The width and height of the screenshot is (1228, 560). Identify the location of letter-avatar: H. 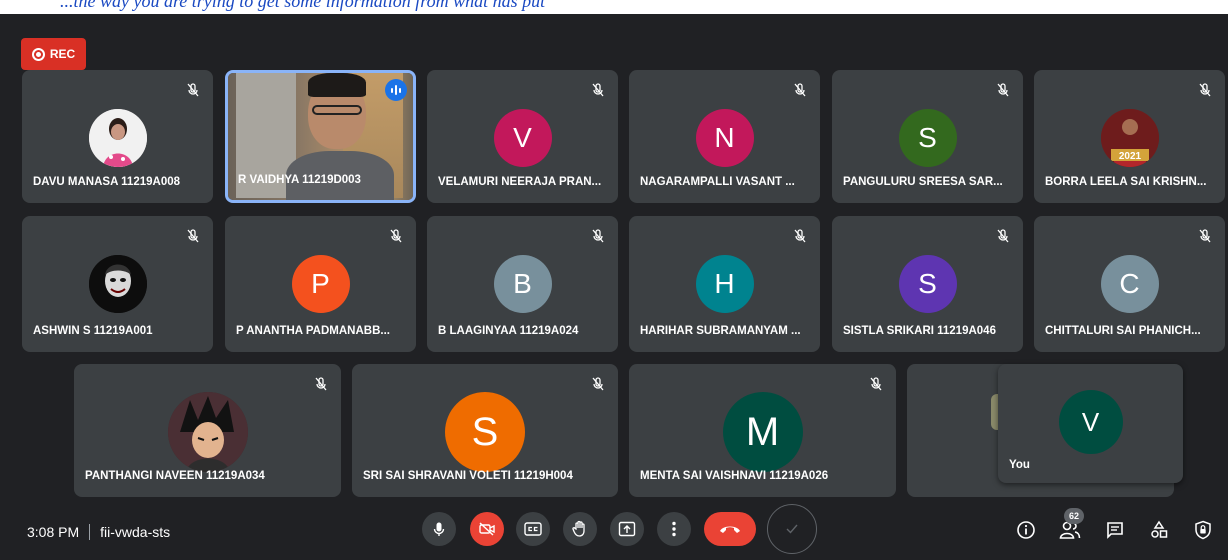
(724, 284).